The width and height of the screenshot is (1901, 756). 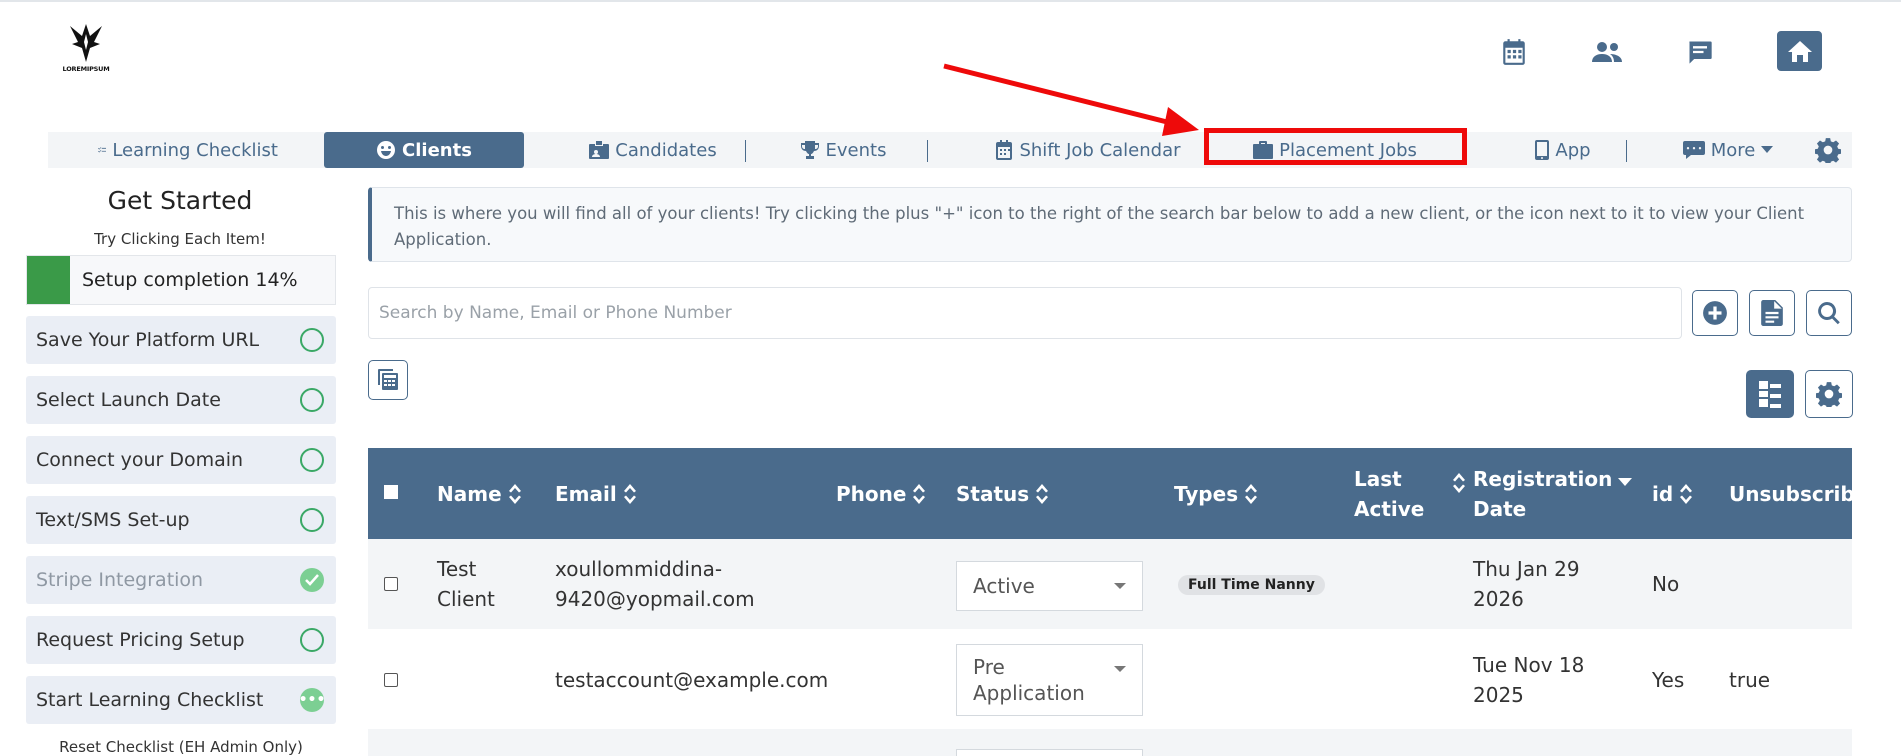 I want to click on checklist-item-learning: Start Learning Checklist •••, so click(x=181, y=700).